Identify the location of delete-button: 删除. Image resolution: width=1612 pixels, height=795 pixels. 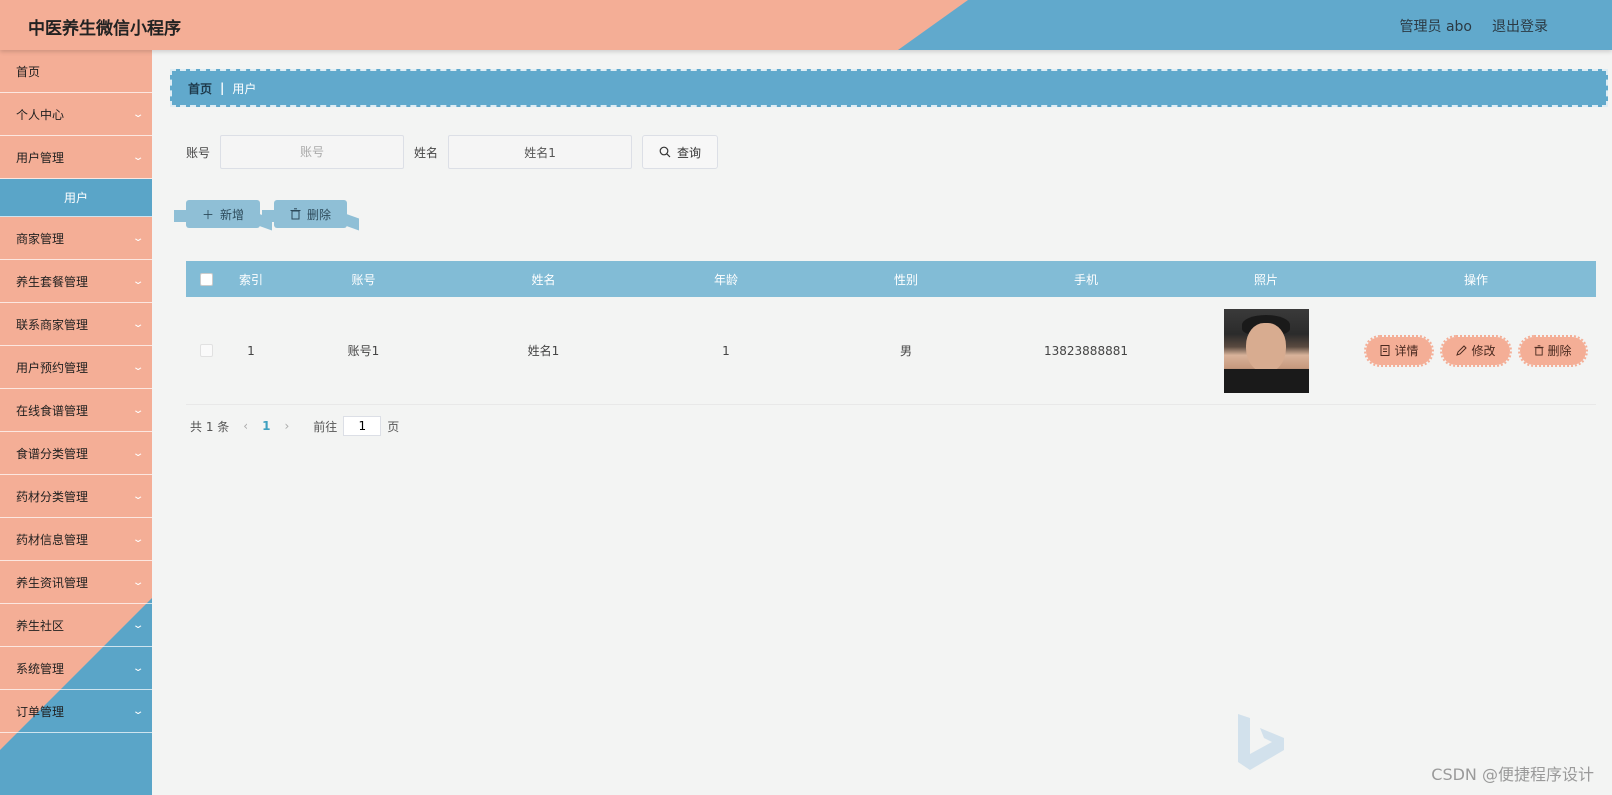
(1552, 350).